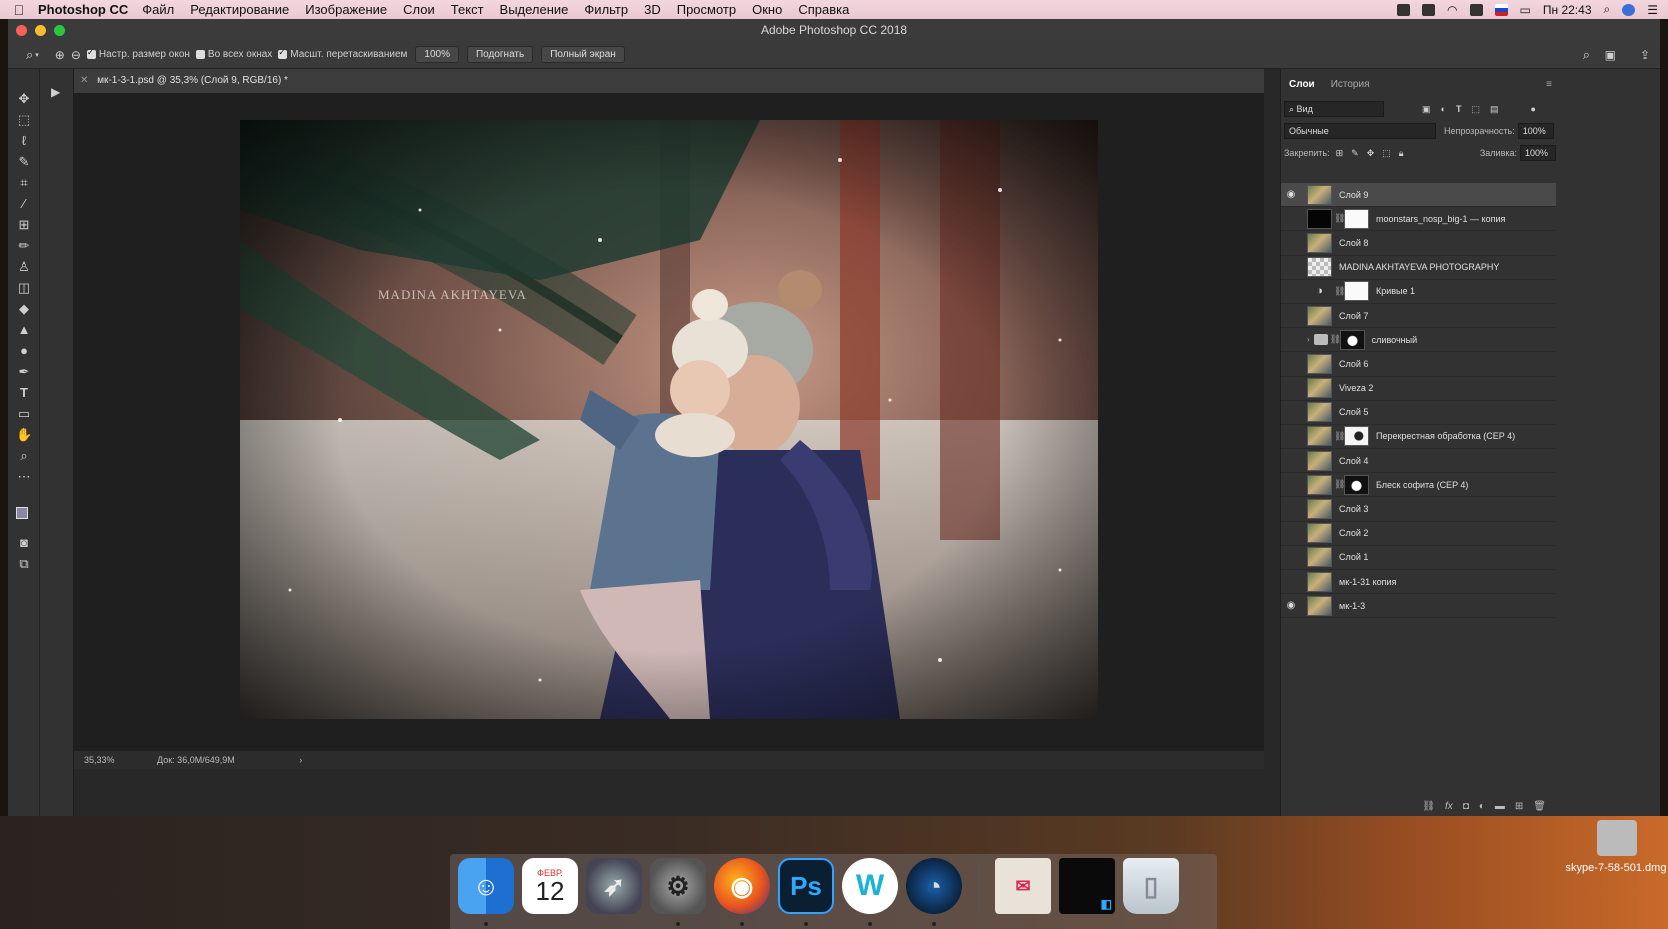 Image resolution: width=1668 pixels, height=929 pixels. I want to click on layer-row: ◉ мк-1-3, so click(1418, 606).